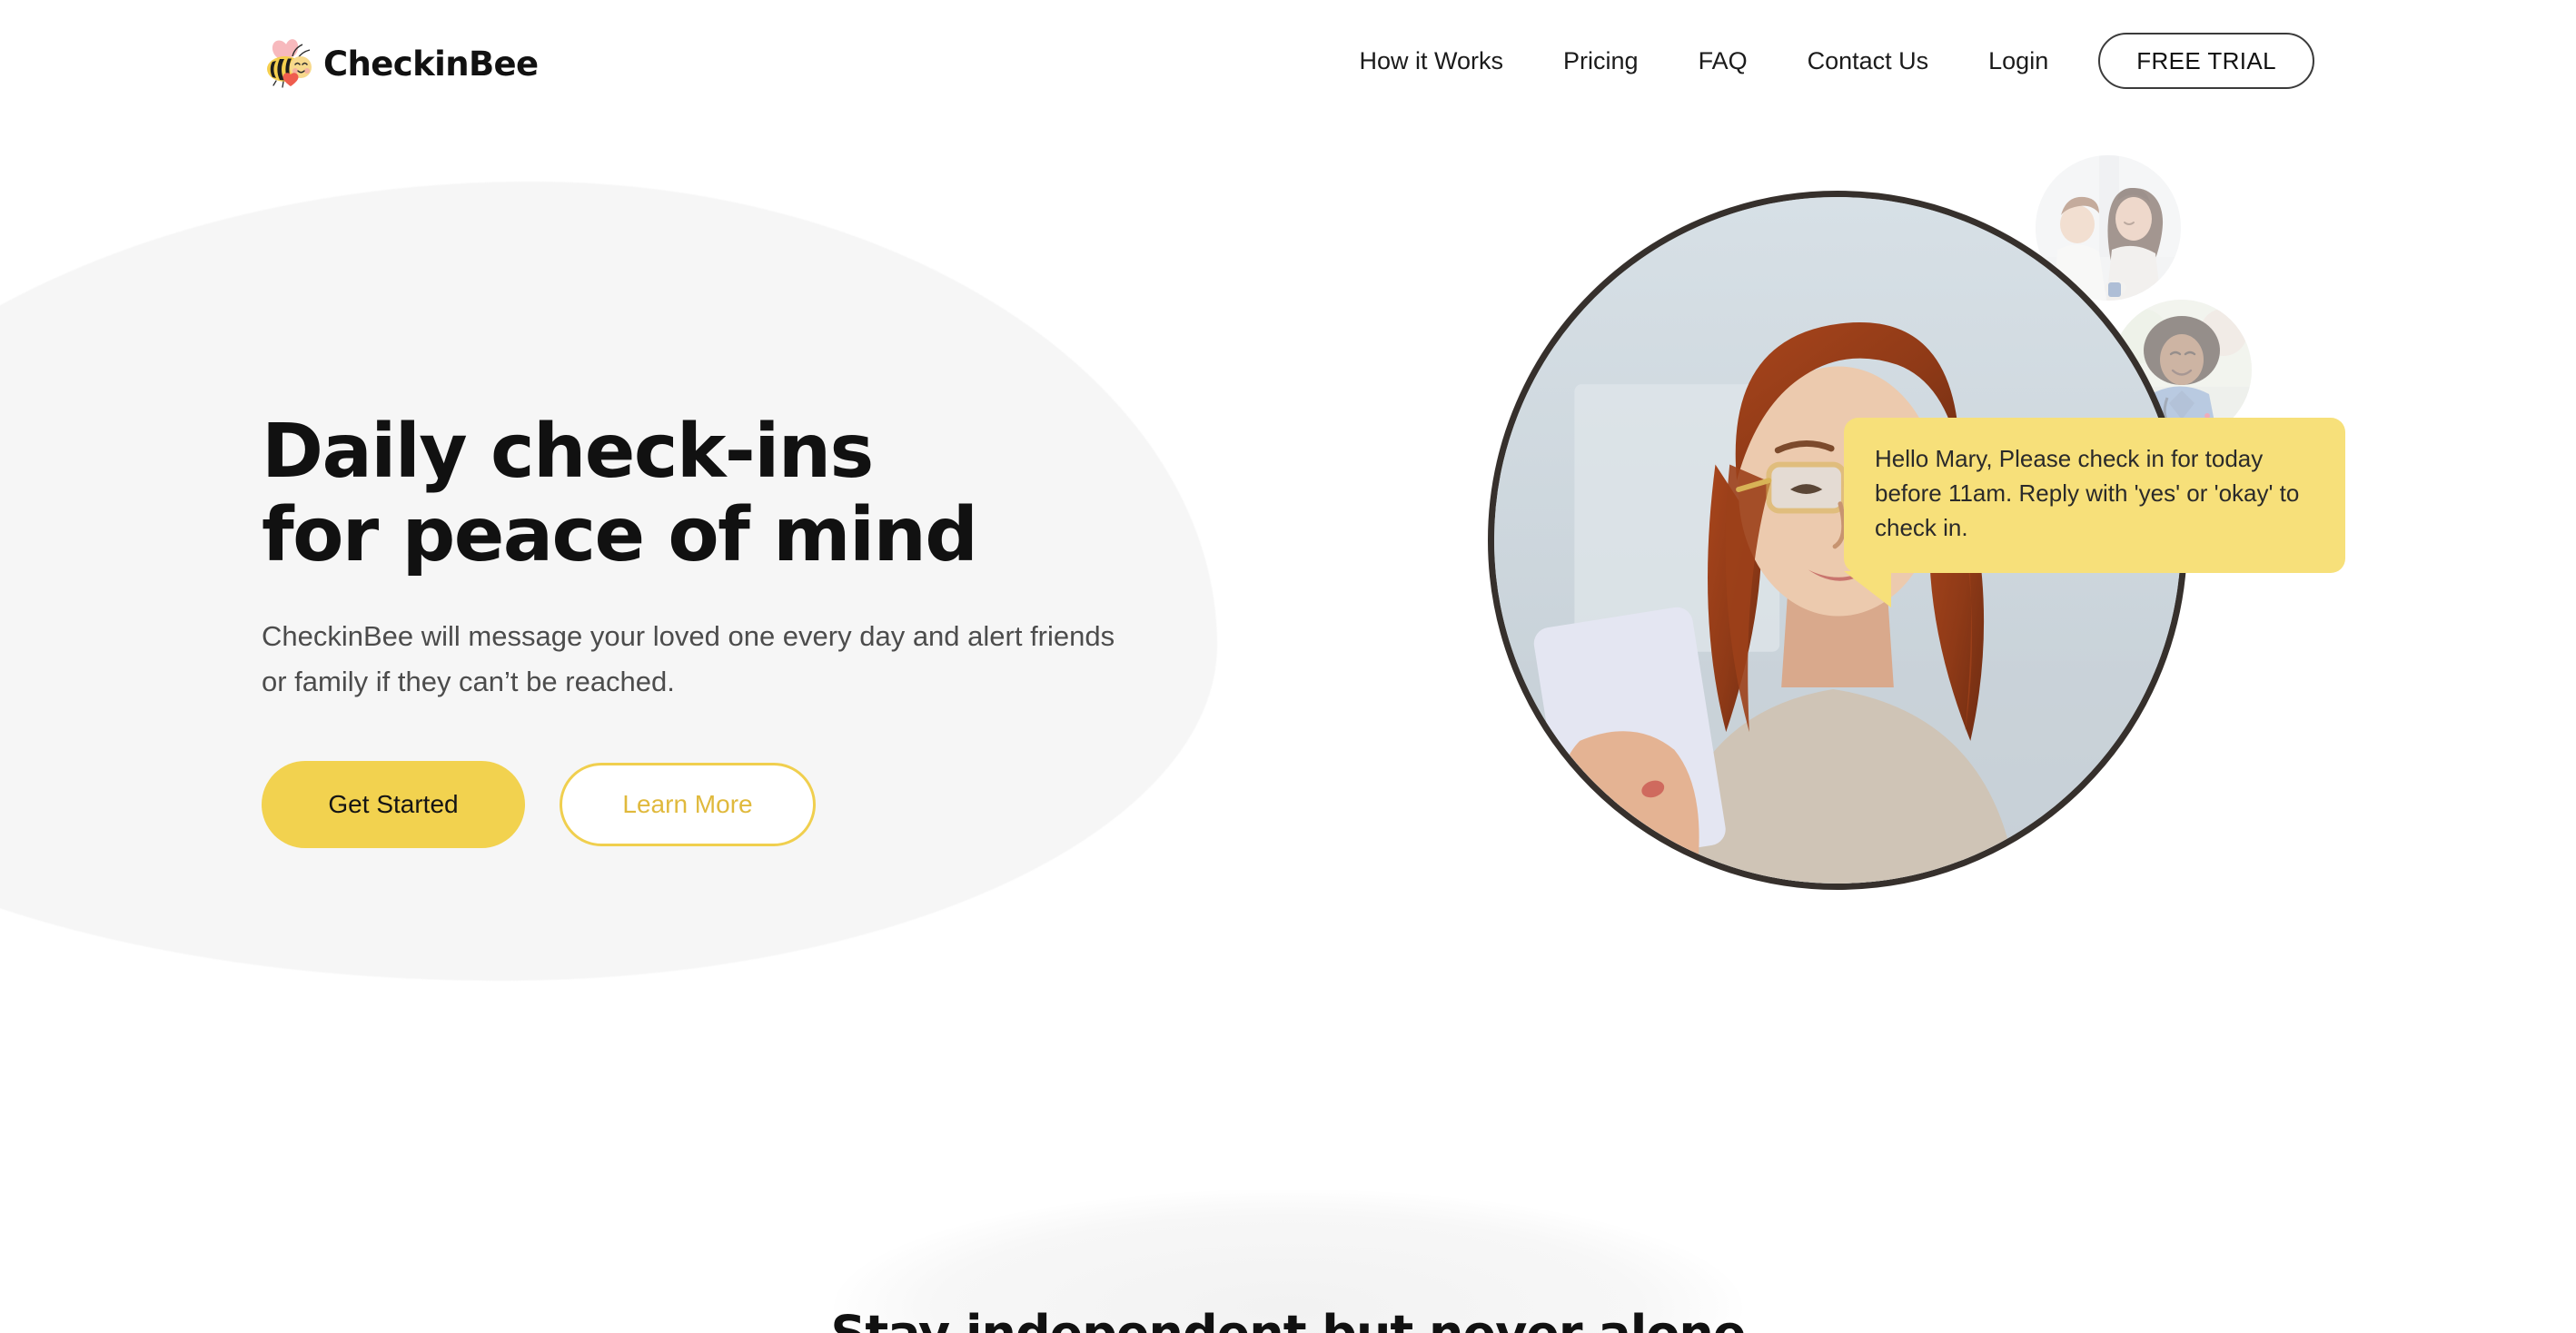 The height and width of the screenshot is (1333, 2576). Describe the element at coordinates (290, 63) in the screenshot. I see `bee-with-heart-icon` at that location.